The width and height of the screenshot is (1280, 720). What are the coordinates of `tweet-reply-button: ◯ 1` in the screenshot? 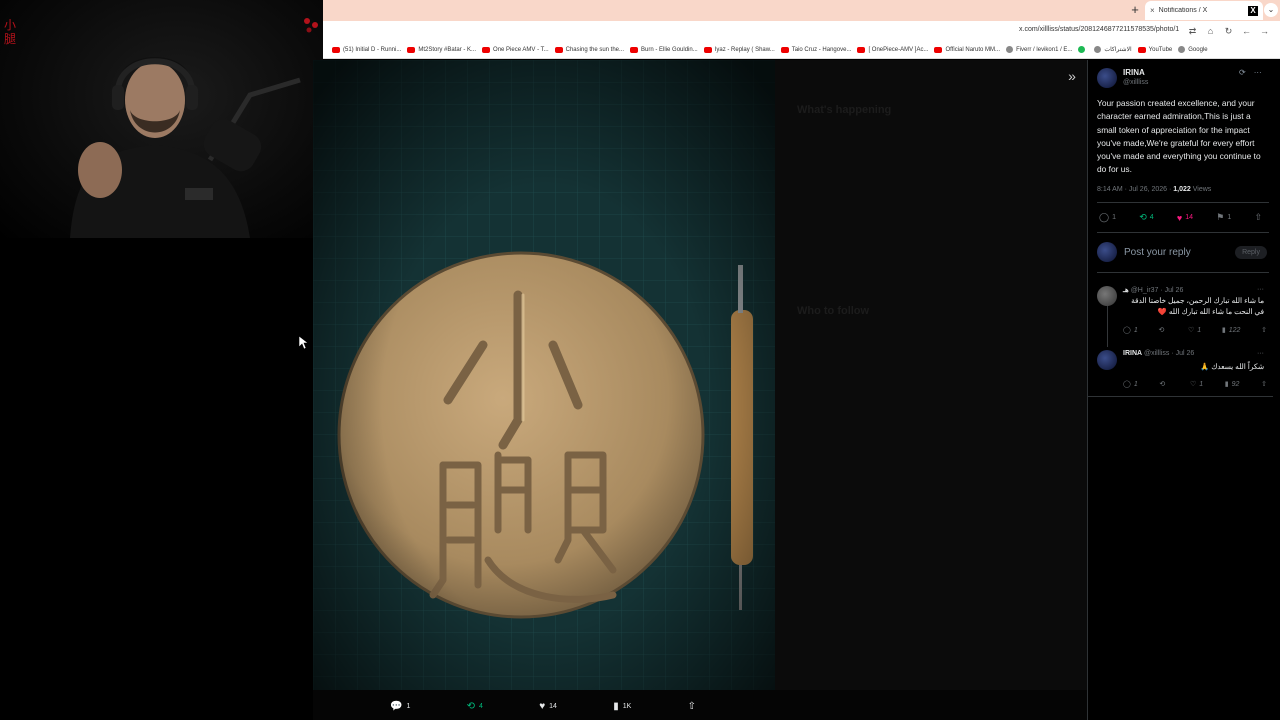 It's located at (1107, 217).